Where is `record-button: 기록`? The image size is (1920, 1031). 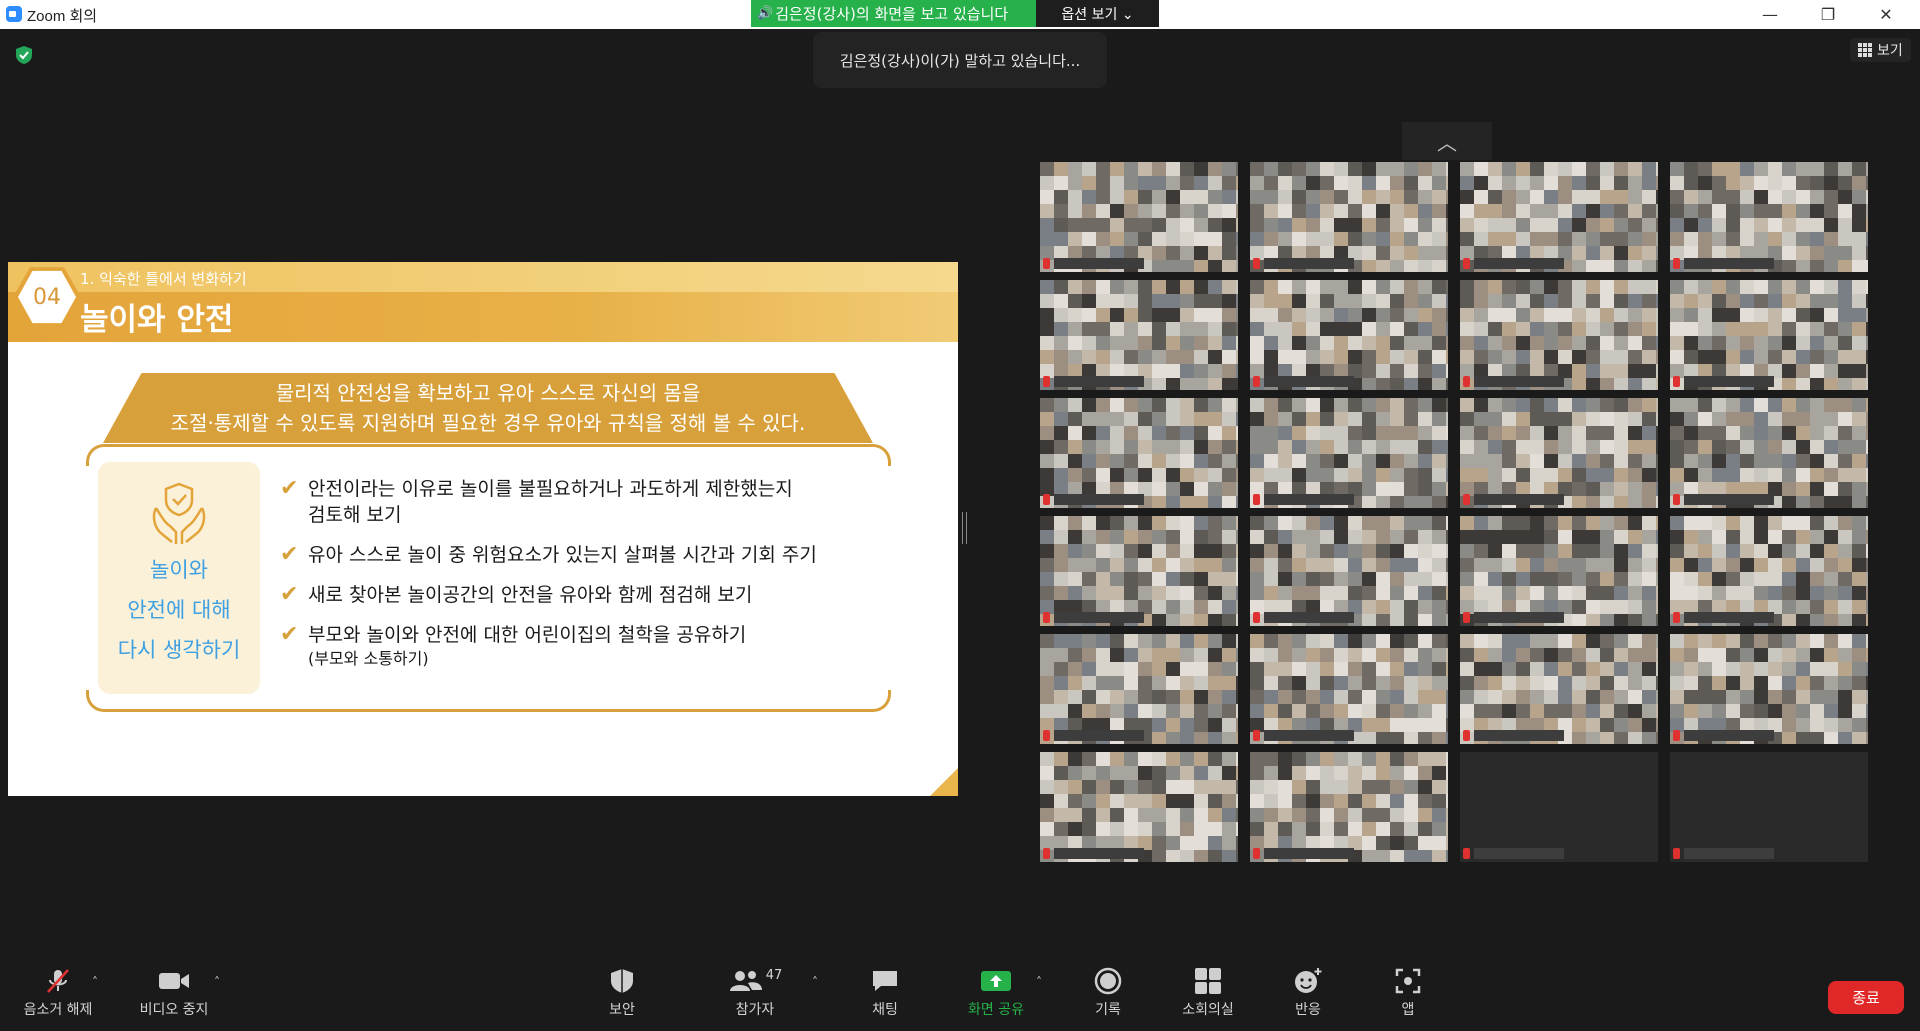 record-button: 기록 is located at coordinates (1108, 992).